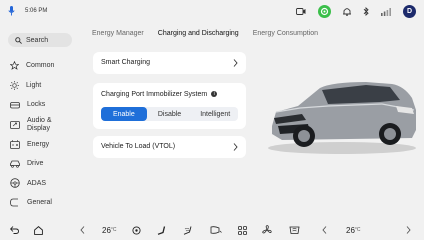  What do you see at coordinates (342, 118) in the screenshot?
I see `vehicle-image` at bounding box center [342, 118].